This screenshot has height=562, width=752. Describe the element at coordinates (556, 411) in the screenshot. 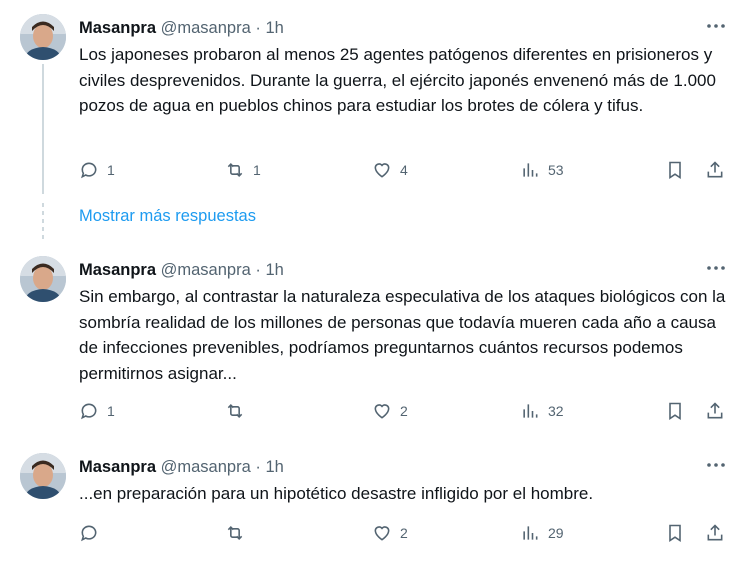

I see `view-count: 32` at that location.